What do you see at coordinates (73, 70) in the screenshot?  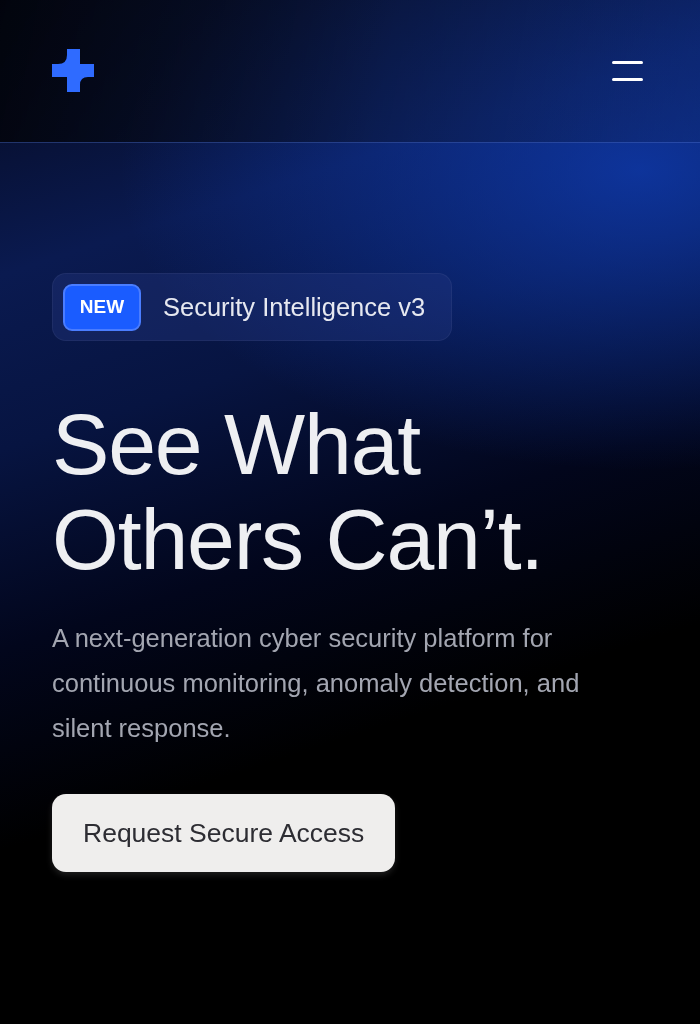 I see `logo-icon` at bounding box center [73, 70].